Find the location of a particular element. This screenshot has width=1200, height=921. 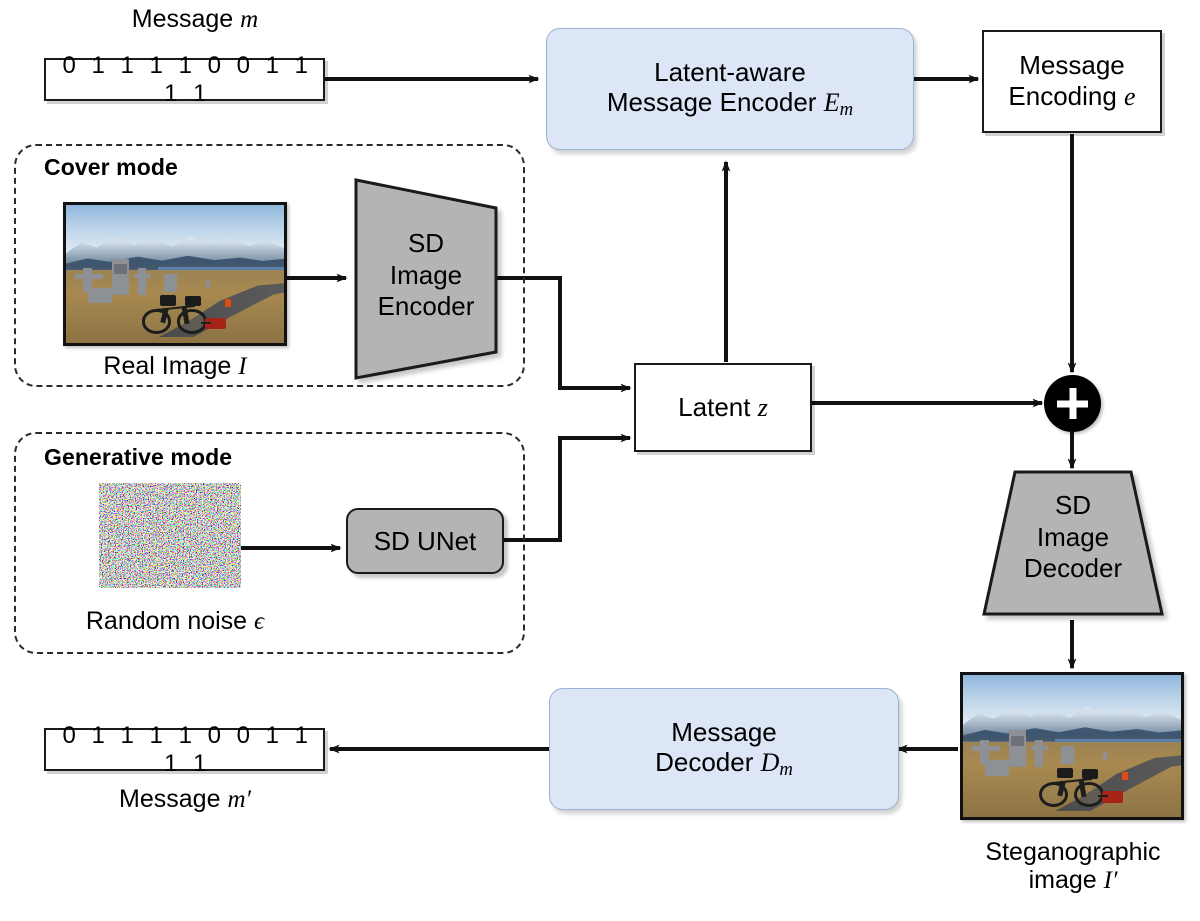

encoder-line1: Latent-aware is located at coordinates (730, 71).